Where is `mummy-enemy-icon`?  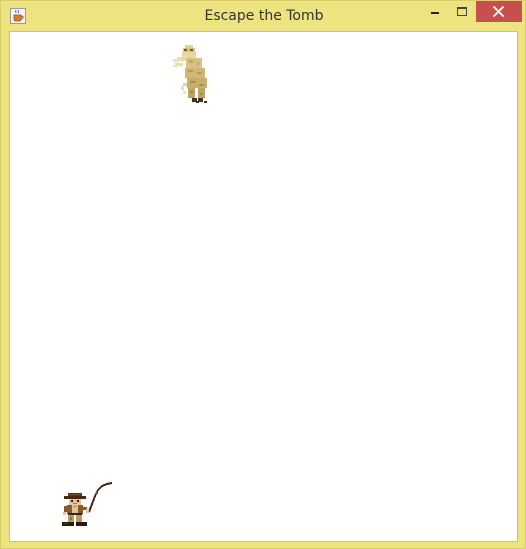 mummy-enemy-icon is located at coordinates (190, 74).